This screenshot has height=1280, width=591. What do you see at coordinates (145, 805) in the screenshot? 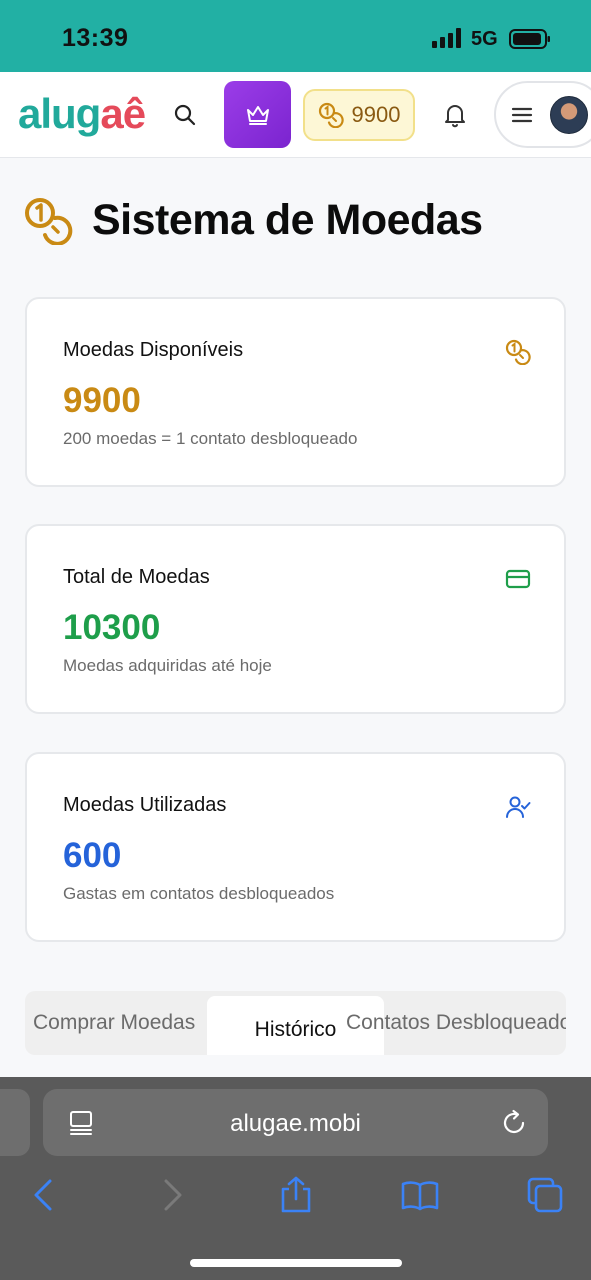
I see `card-label: Moedas Utilizadas` at bounding box center [145, 805].